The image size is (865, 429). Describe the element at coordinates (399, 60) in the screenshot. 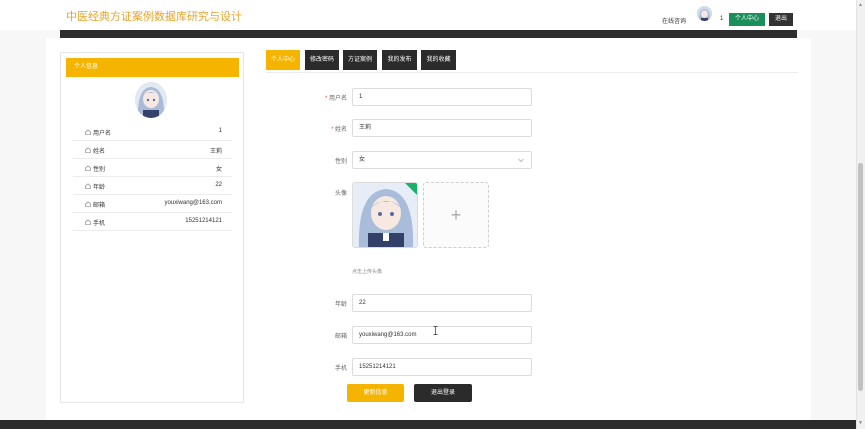

I see `tab-my-posts: 我的发布` at that location.